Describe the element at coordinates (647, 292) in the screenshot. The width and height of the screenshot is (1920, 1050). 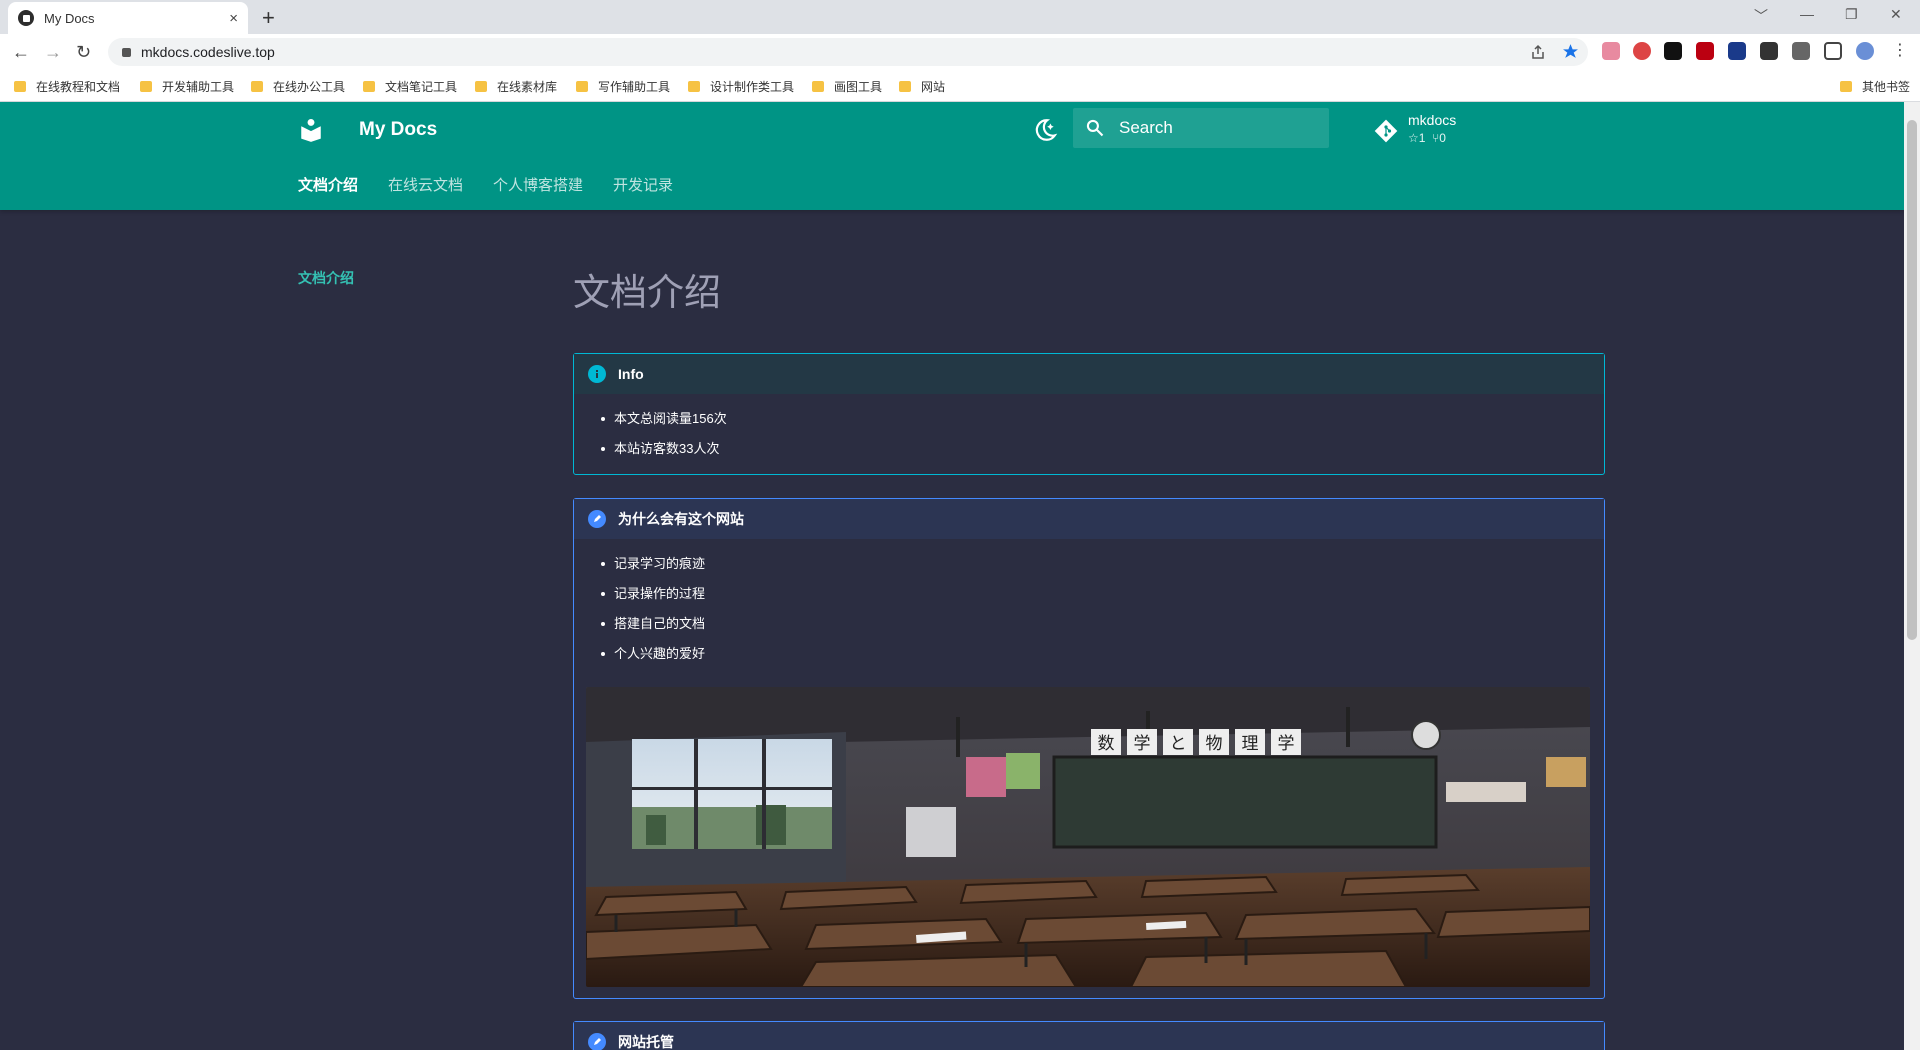
I see `page-title: 文档介绍` at that location.